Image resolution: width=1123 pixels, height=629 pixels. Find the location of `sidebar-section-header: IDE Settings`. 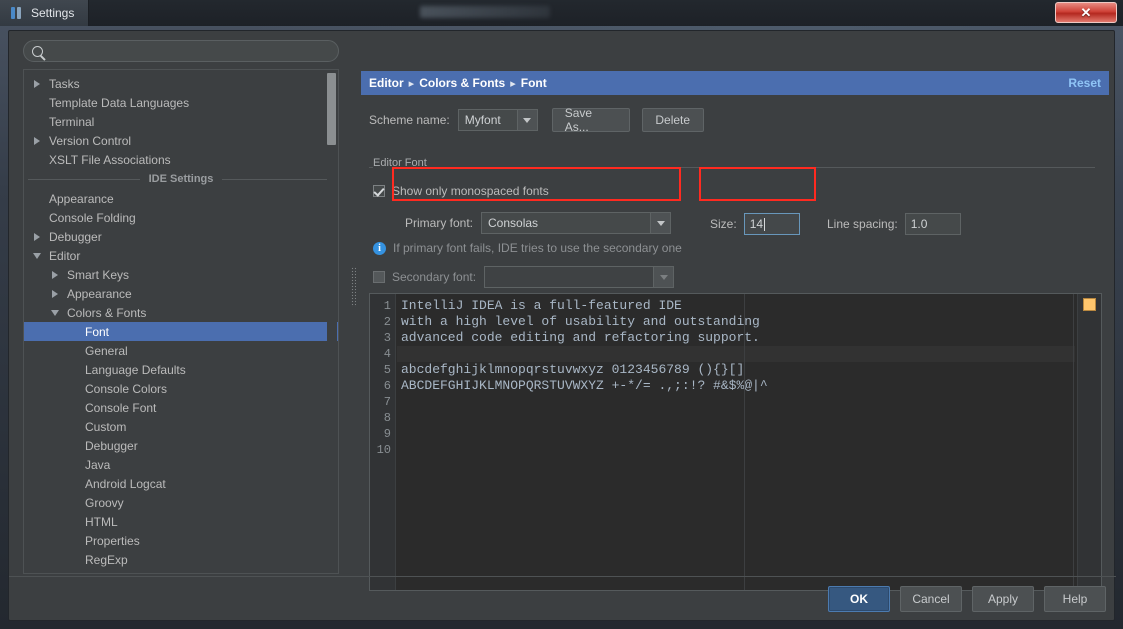

sidebar-section-header: IDE Settings is located at coordinates (181, 179).